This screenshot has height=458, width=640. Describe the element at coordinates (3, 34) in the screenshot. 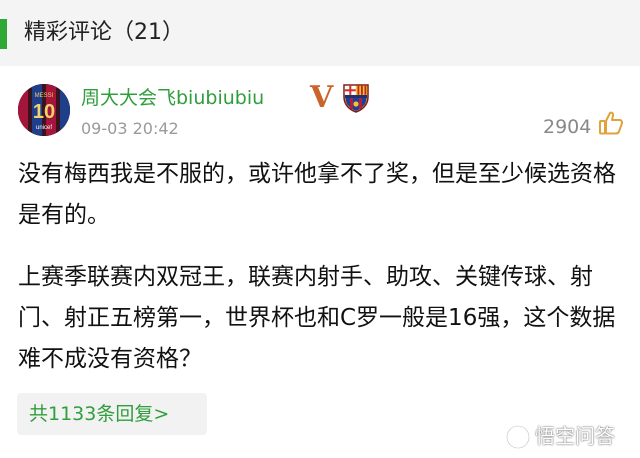

I see `header-accent-bar` at that location.